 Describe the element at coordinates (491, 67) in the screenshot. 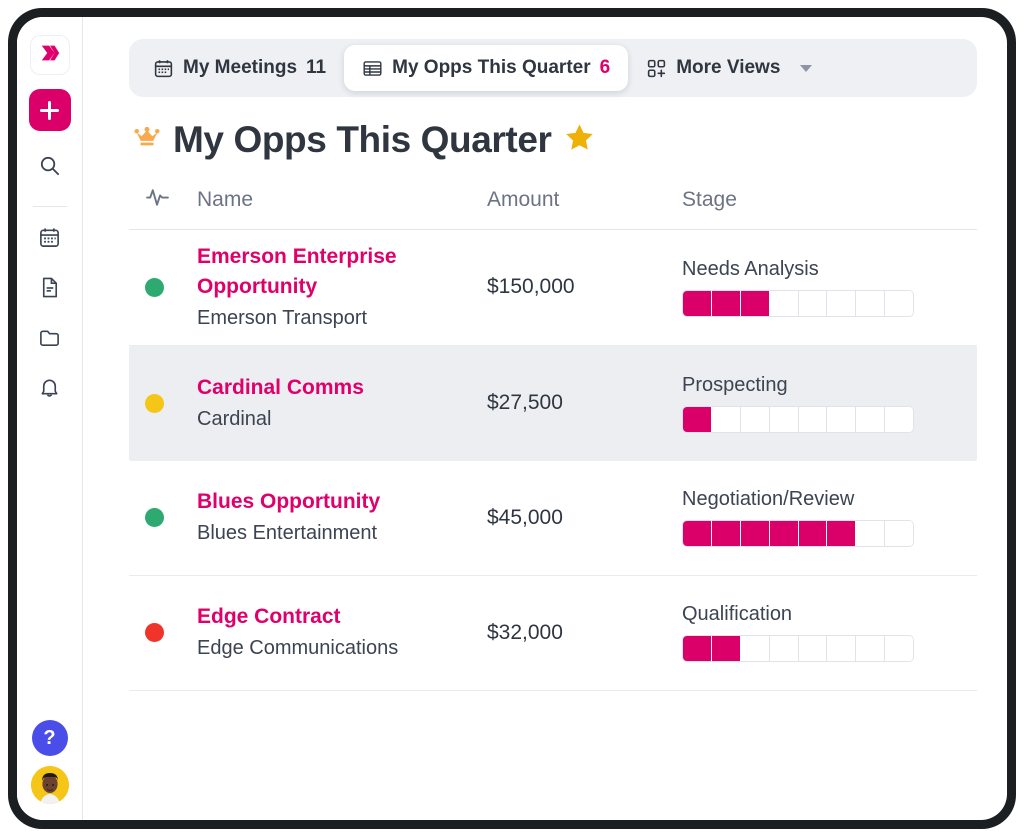

I see `tab-label: My Opps This Quarter` at that location.